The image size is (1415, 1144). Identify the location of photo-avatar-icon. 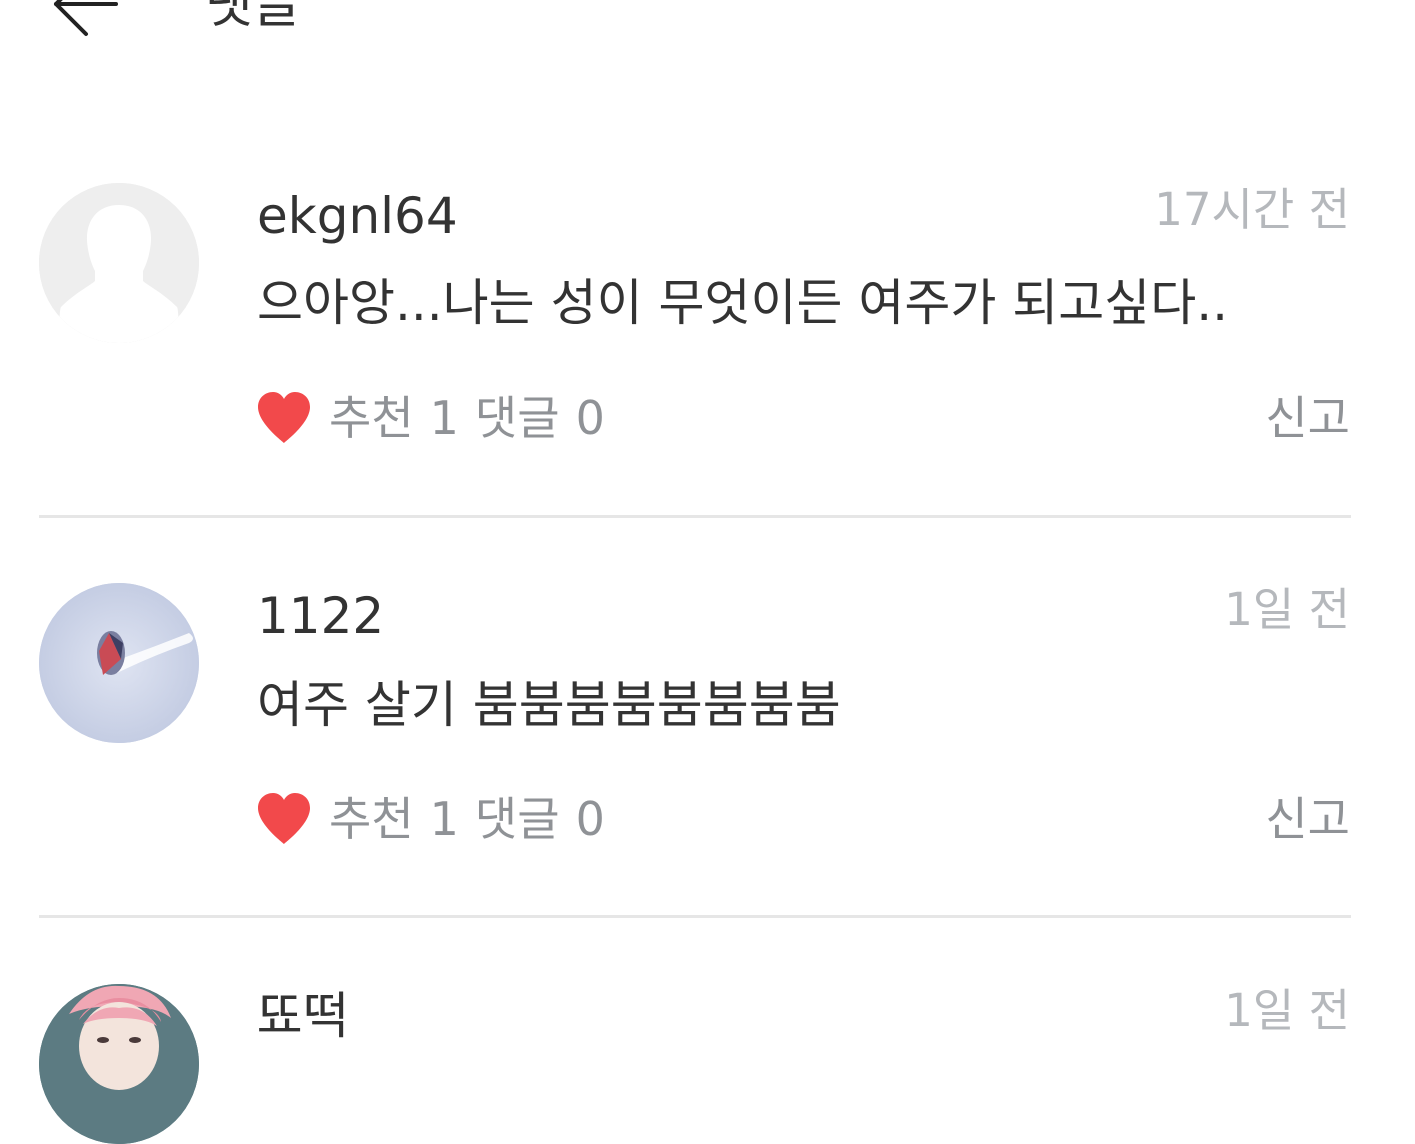
(119, 1064).